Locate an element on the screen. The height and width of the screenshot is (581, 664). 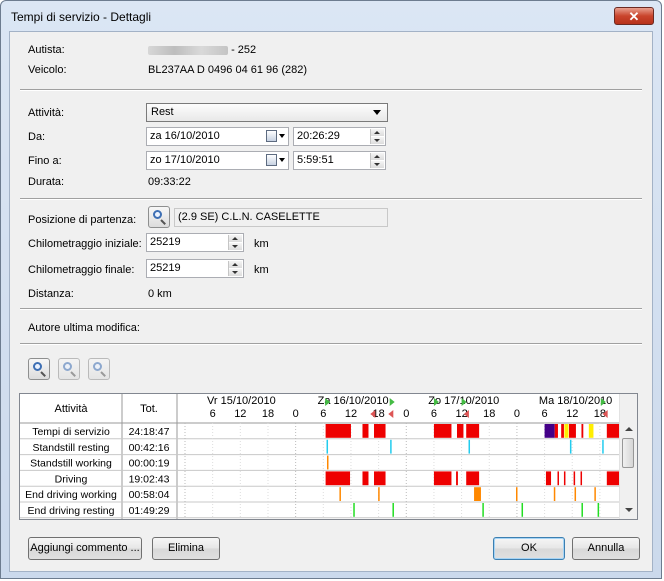
row-activity-name: Standstill working is located at coordinates (71, 464).